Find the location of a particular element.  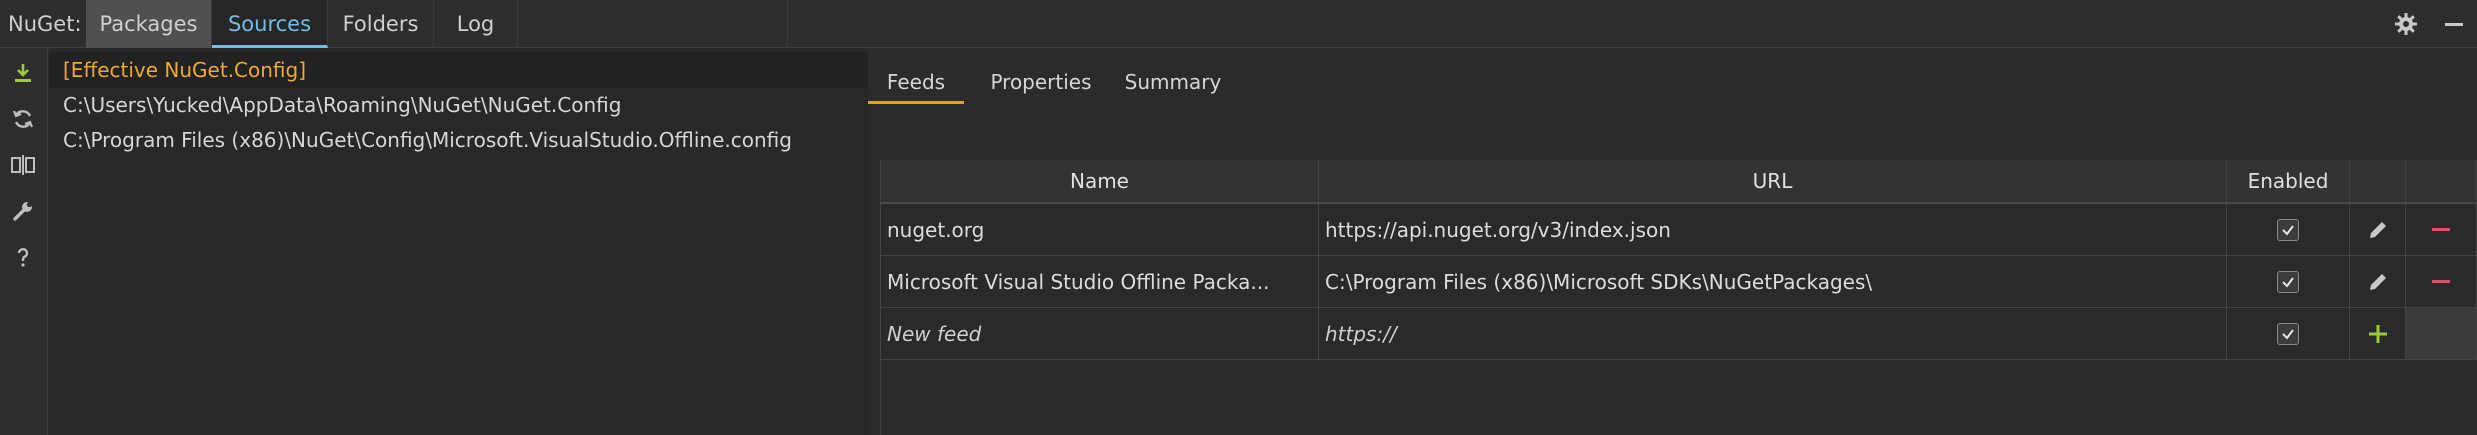

new-feed-add-cell is located at coordinates (2378, 334).